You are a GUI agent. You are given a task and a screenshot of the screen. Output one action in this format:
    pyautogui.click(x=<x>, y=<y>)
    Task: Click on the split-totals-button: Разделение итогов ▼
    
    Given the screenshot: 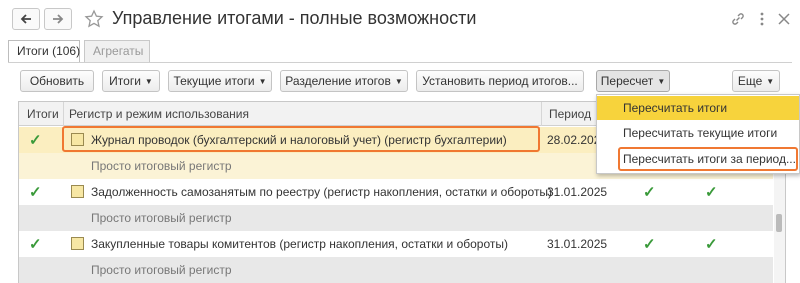 What is the action you would take?
    pyautogui.click(x=344, y=81)
    